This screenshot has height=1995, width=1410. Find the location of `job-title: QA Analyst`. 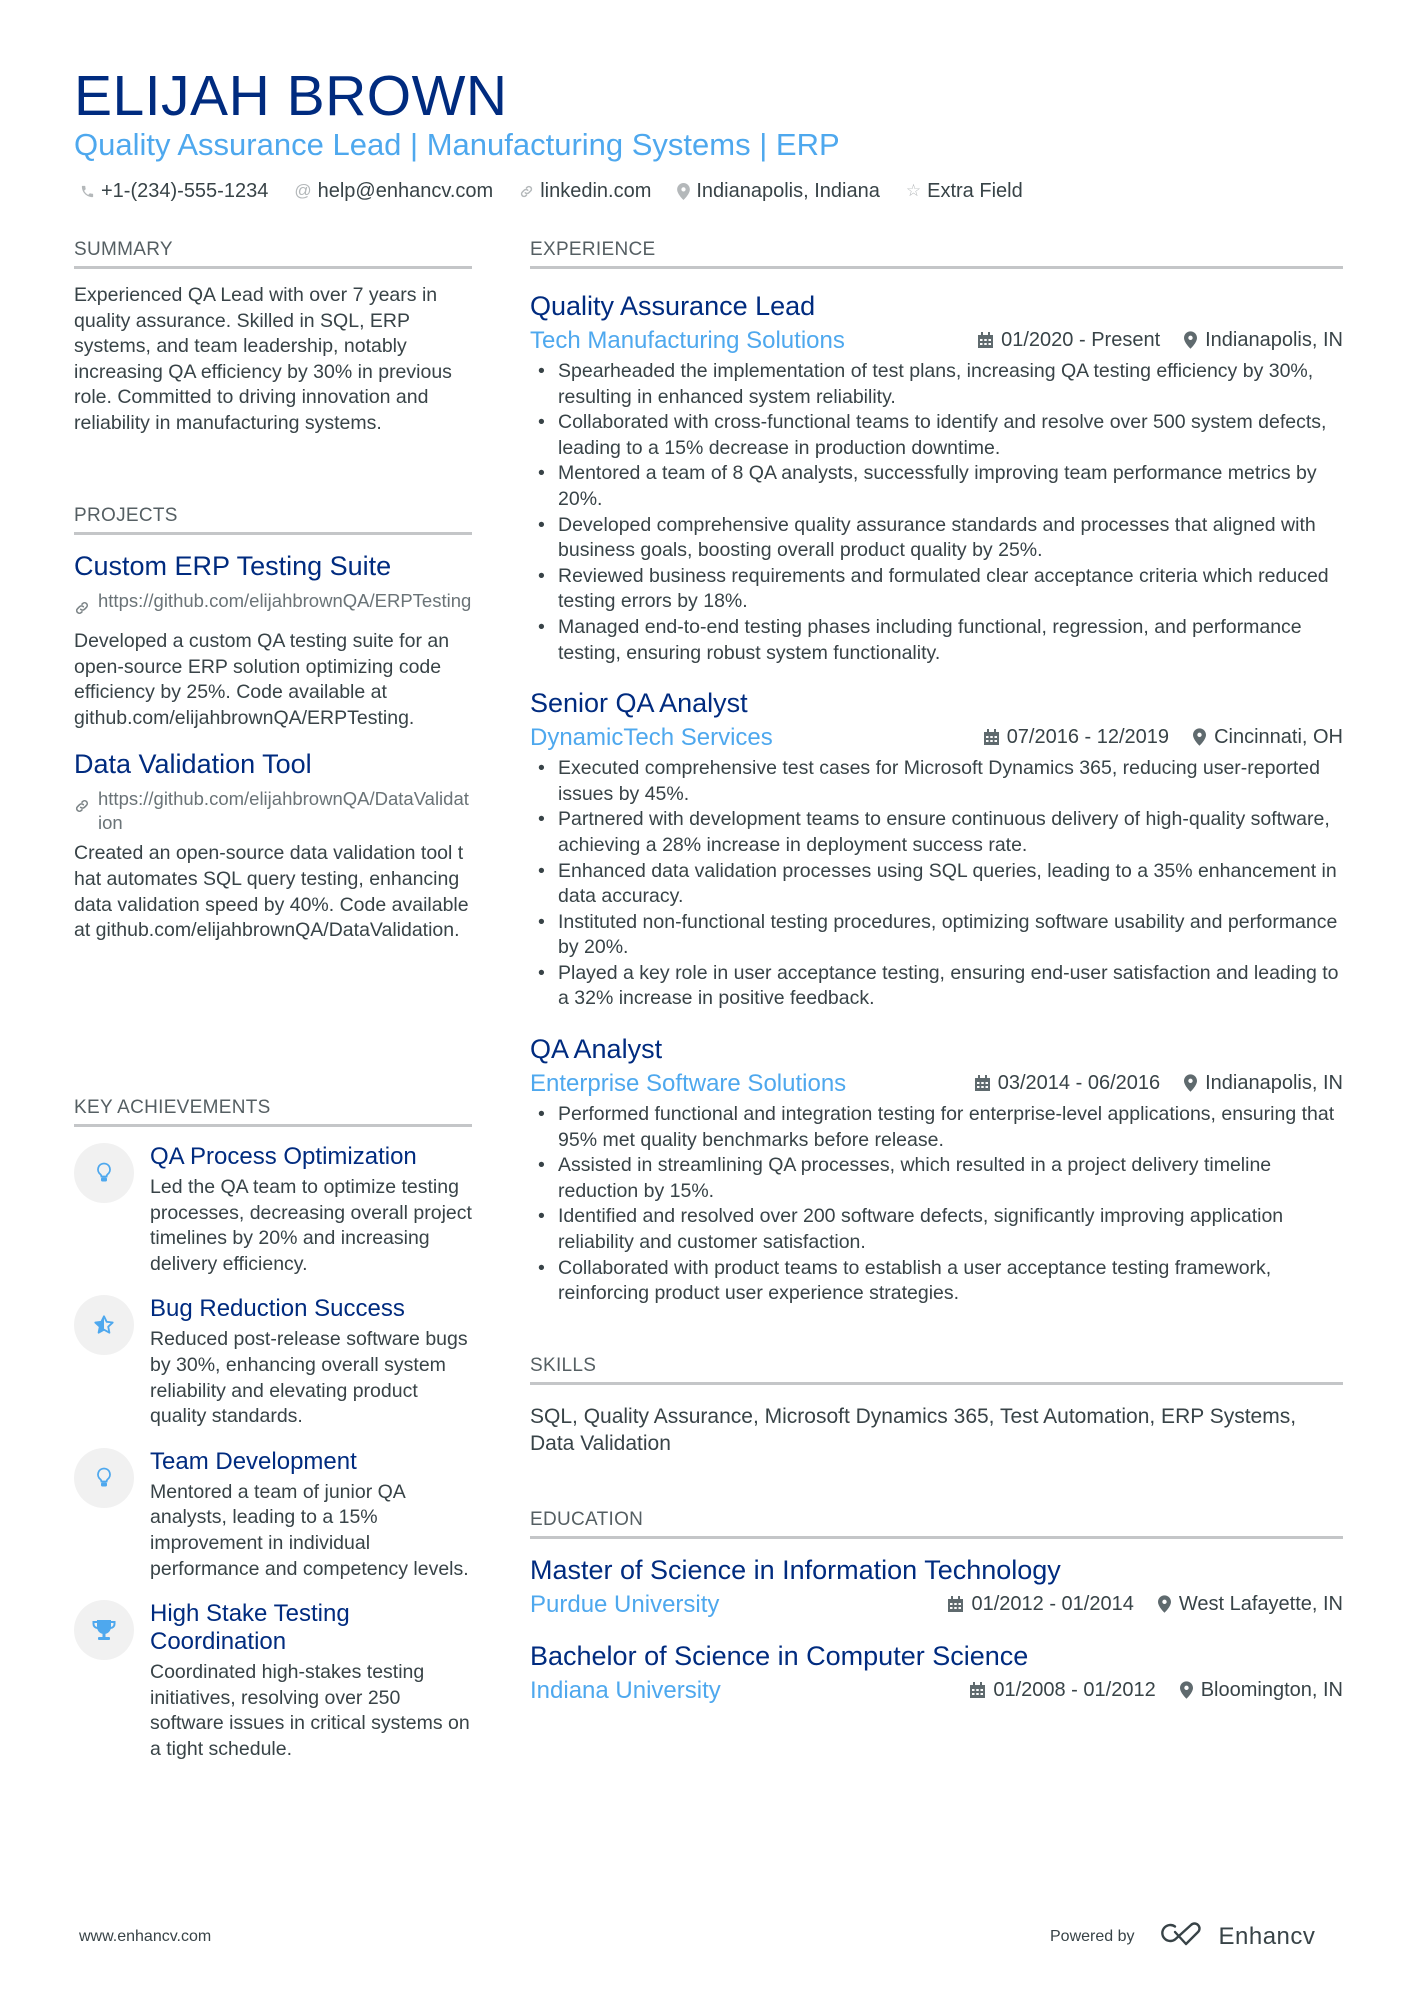

job-title: QA Analyst is located at coordinates (596, 1049).